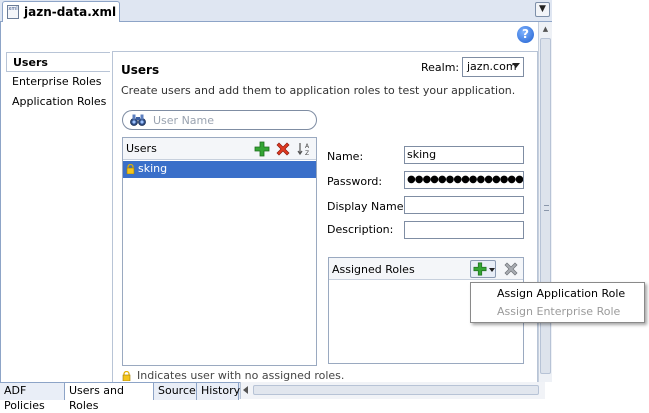 Image resolution: width=649 pixels, height=413 pixels. What do you see at coordinates (559, 311) in the screenshot?
I see `menu-item-assign-enterprise-role: Assign Enterprise Role` at bounding box center [559, 311].